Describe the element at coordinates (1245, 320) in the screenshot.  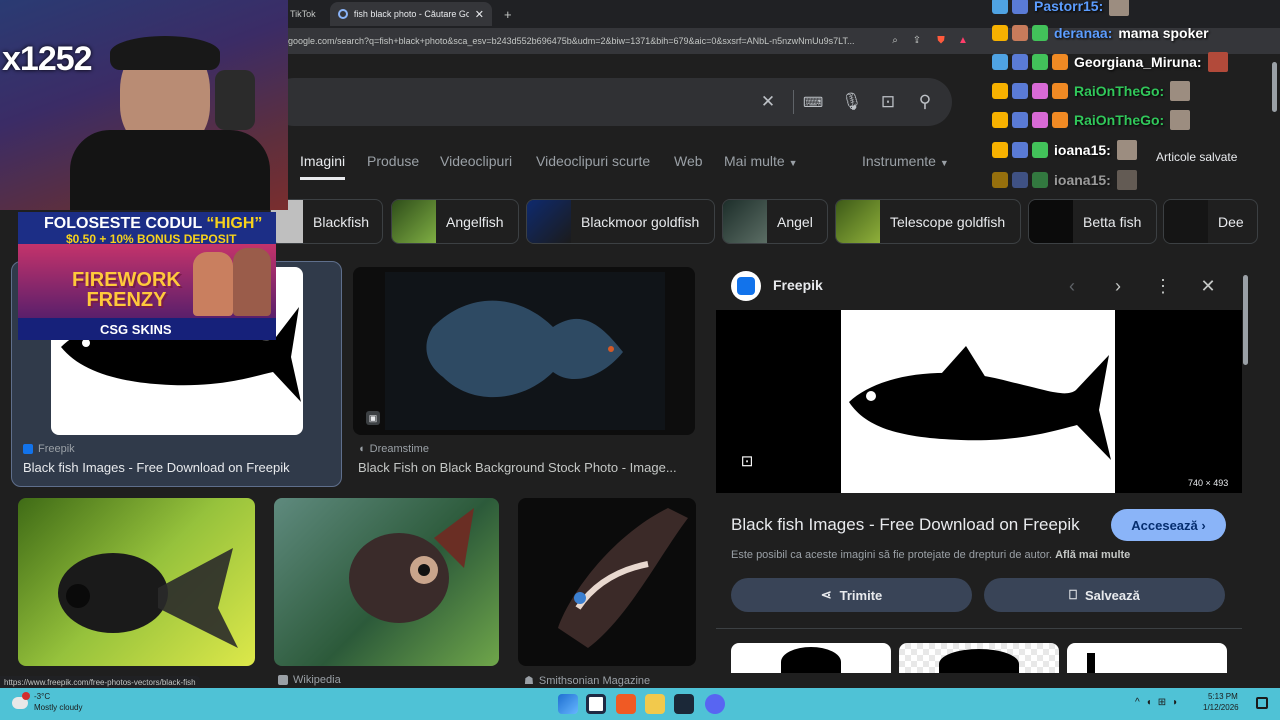
I see `panel-scrollbar` at that location.